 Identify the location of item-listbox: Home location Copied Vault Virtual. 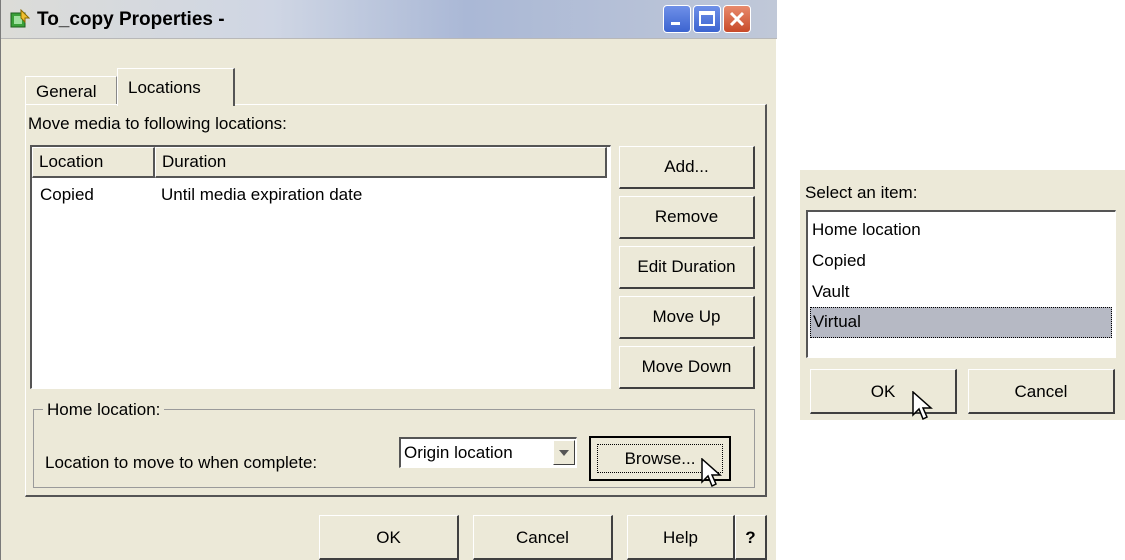
(961, 284).